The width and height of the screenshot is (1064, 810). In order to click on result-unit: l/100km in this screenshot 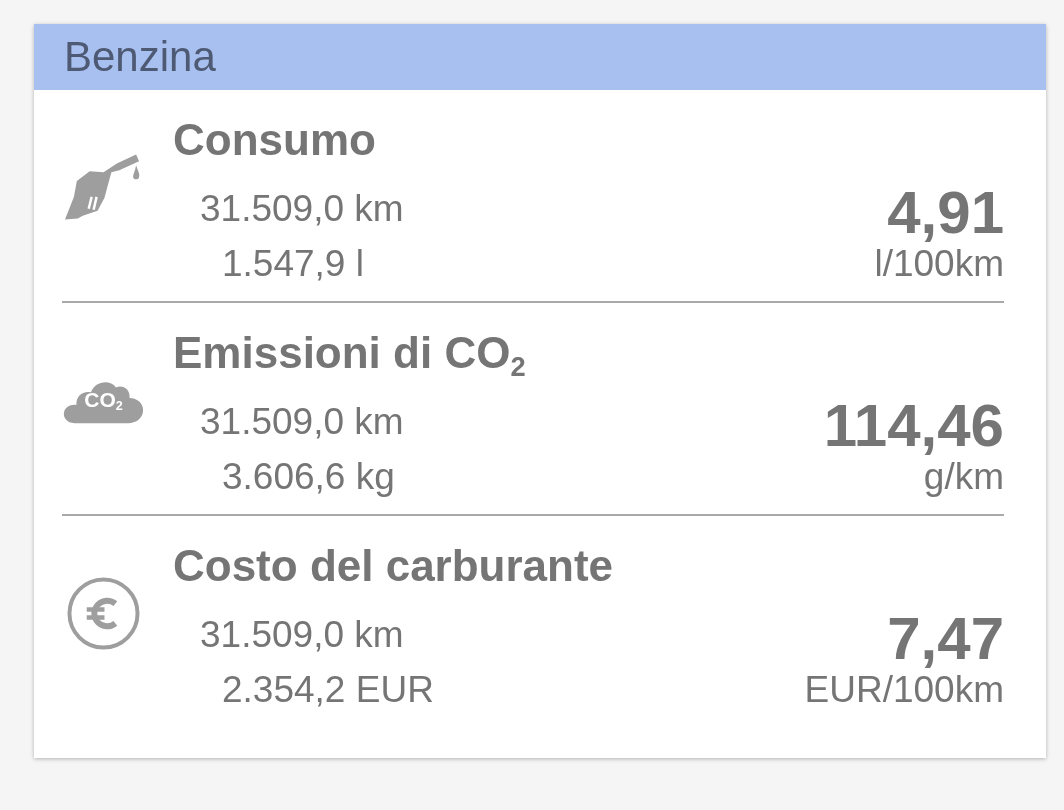, I will do `click(939, 264)`.